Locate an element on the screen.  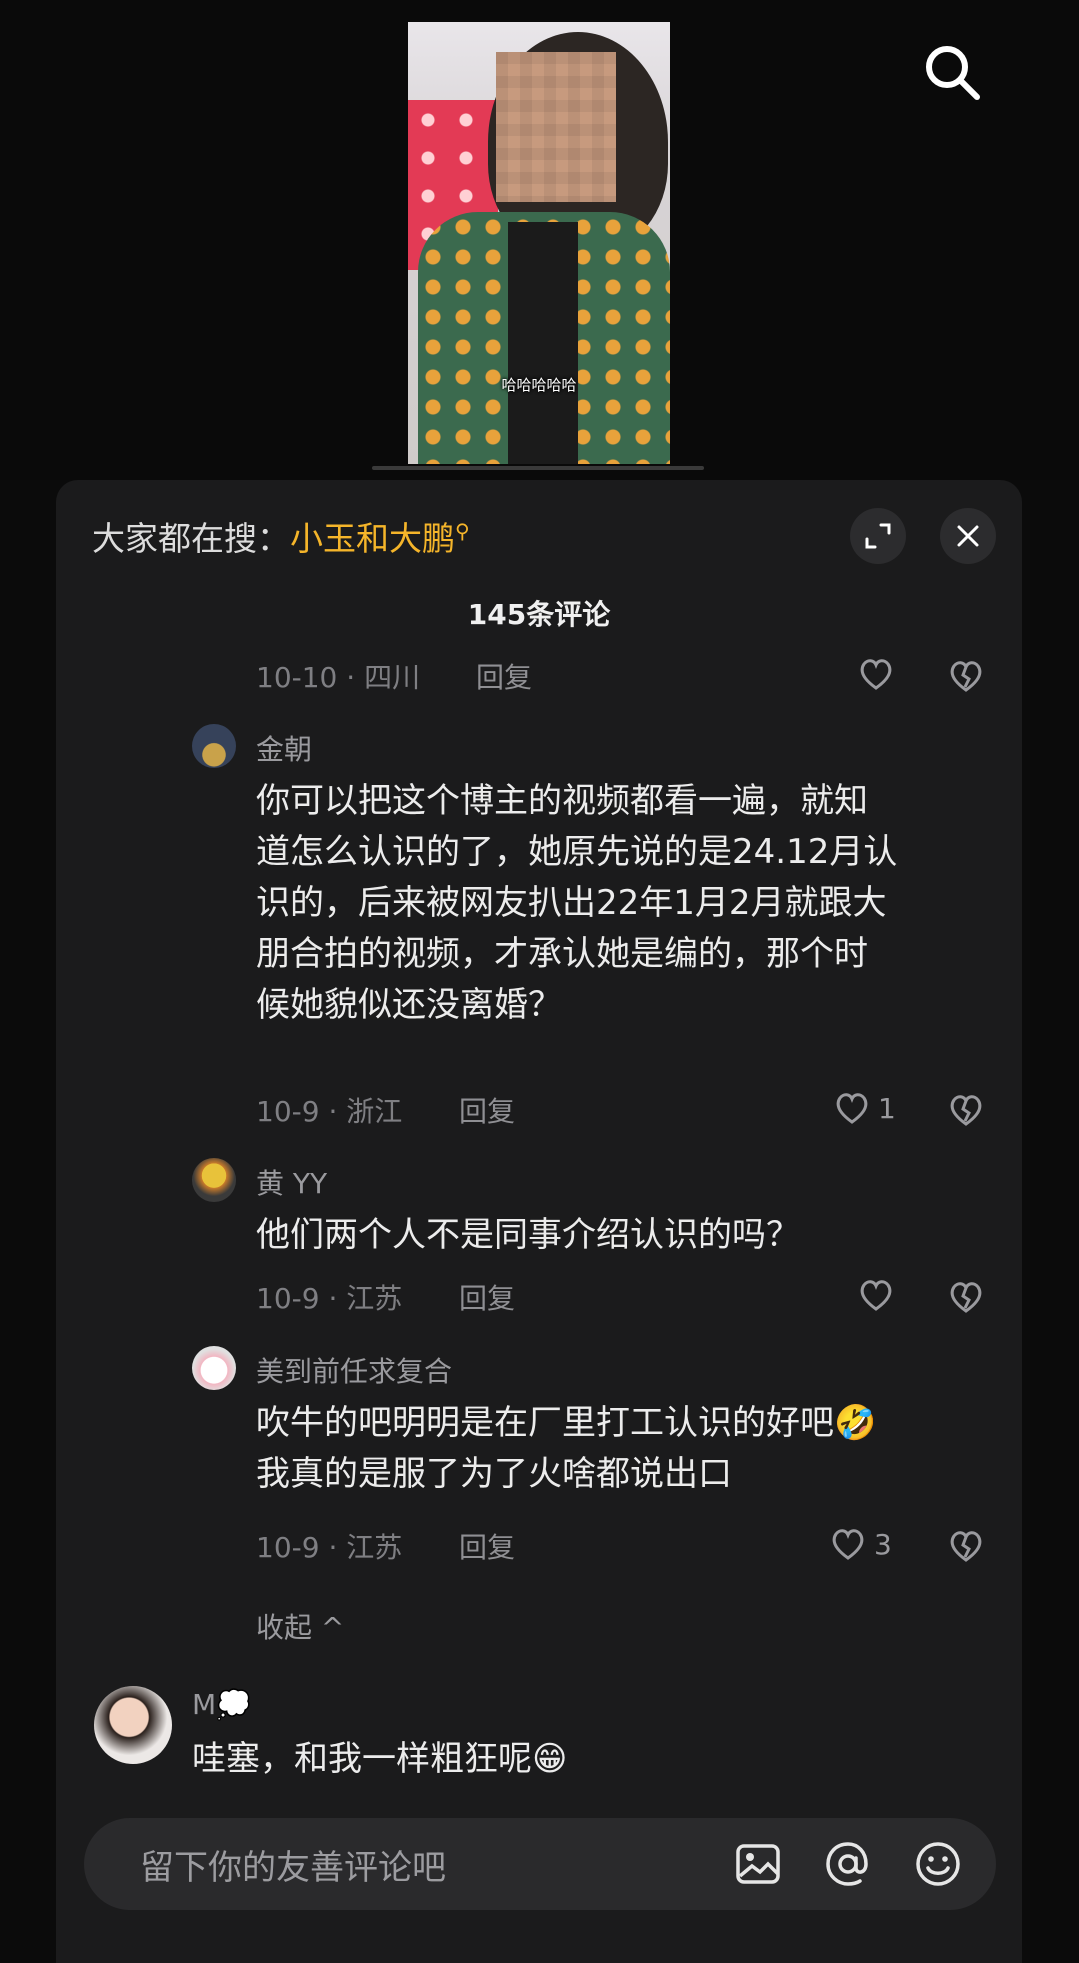
comment-meta: 10-10 · 四川 is located at coordinates (338, 677).